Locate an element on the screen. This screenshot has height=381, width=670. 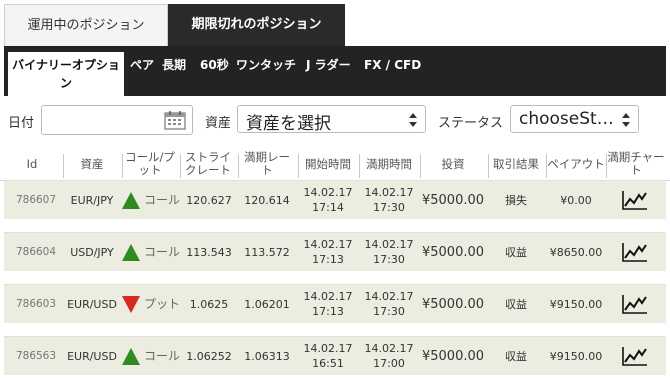
time-text: 17:14 is located at coordinates (328, 207).